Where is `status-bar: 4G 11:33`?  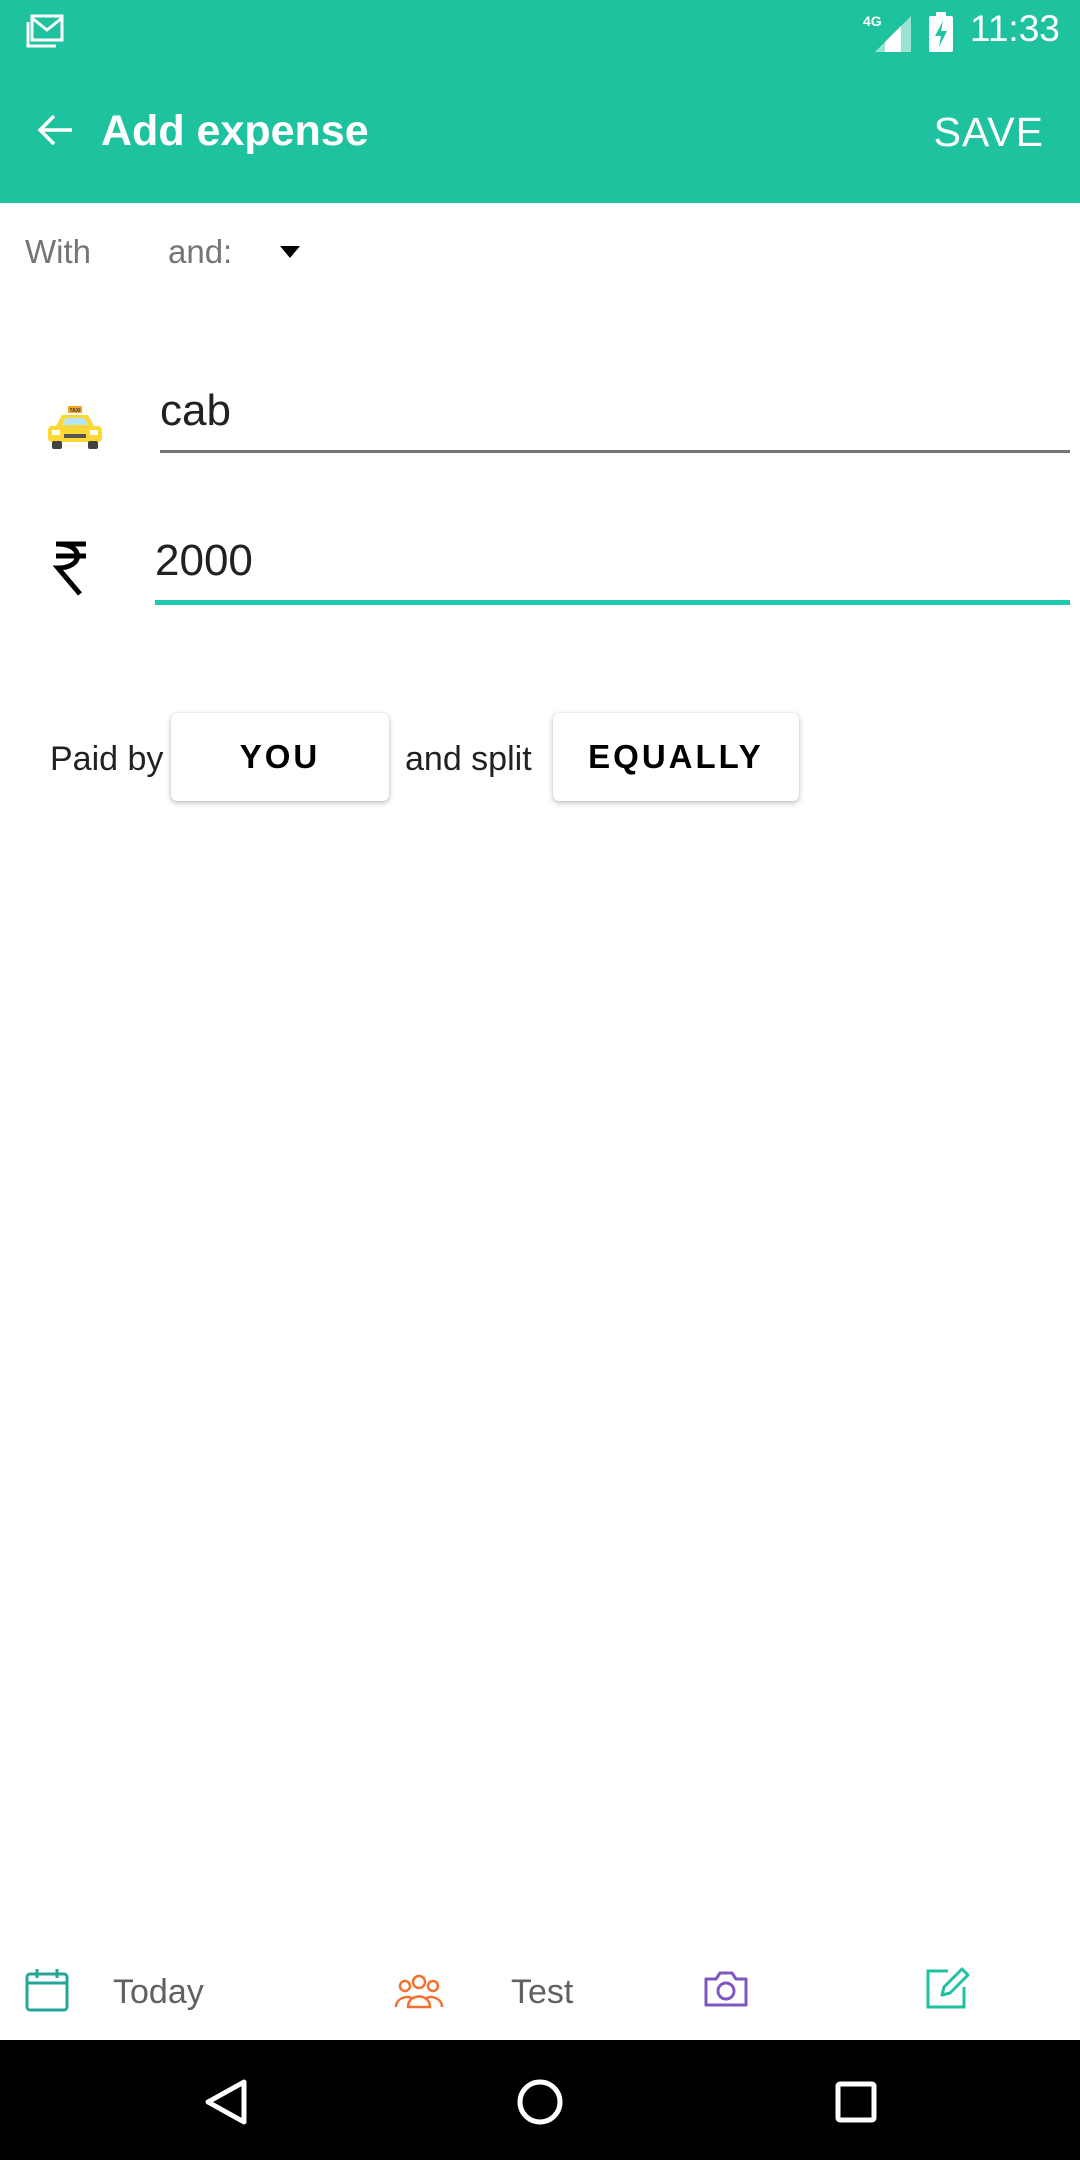
status-bar: 4G 11:33 is located at coordinates (540, 31).